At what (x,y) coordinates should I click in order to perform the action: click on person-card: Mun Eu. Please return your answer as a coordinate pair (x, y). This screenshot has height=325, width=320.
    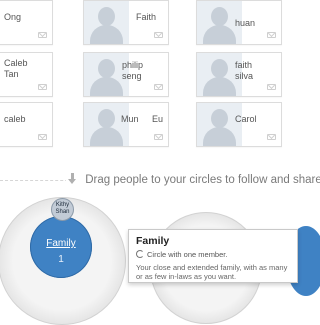
    Looking at the image, I should click on (126, 124).